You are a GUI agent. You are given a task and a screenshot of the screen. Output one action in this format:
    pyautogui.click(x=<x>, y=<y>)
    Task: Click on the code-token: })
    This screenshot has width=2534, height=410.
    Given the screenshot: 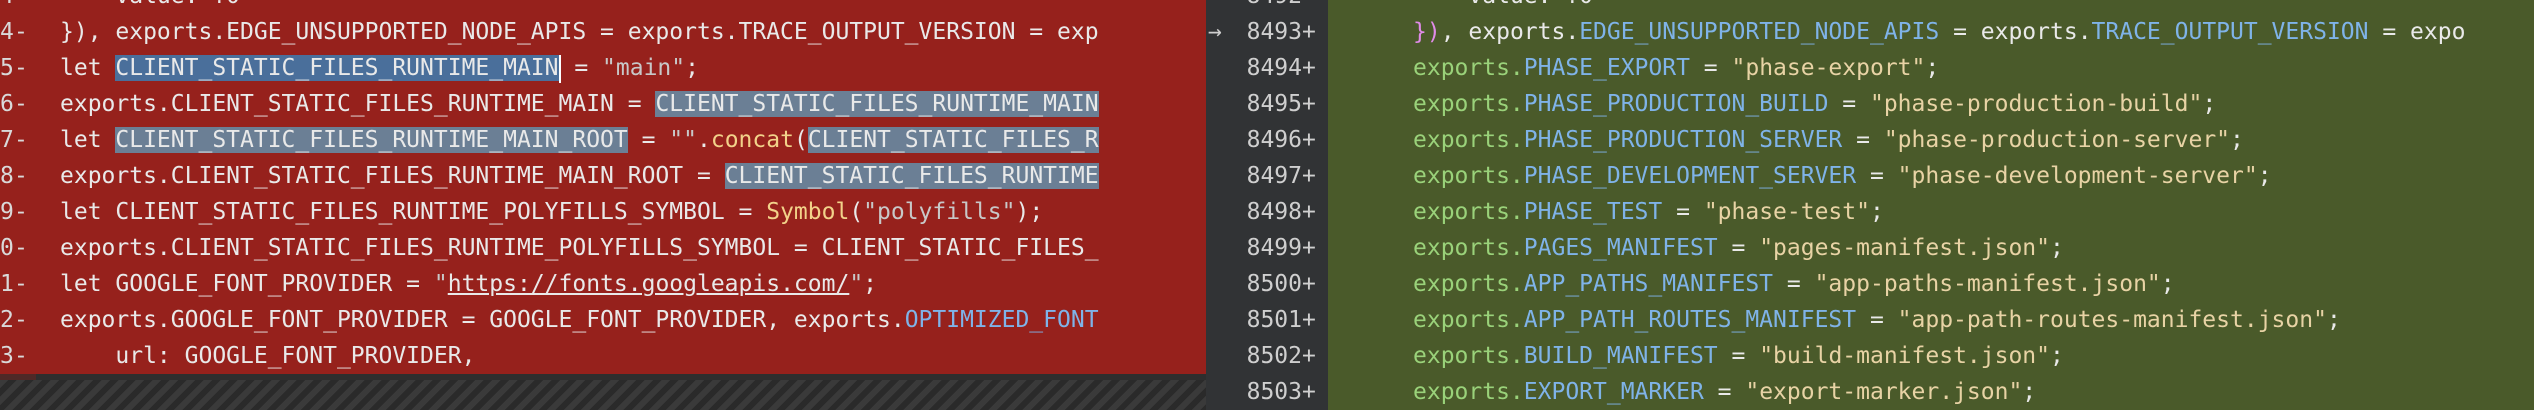 What is the action you would take?
    pyautogui.click(x=1427, y=32)
    